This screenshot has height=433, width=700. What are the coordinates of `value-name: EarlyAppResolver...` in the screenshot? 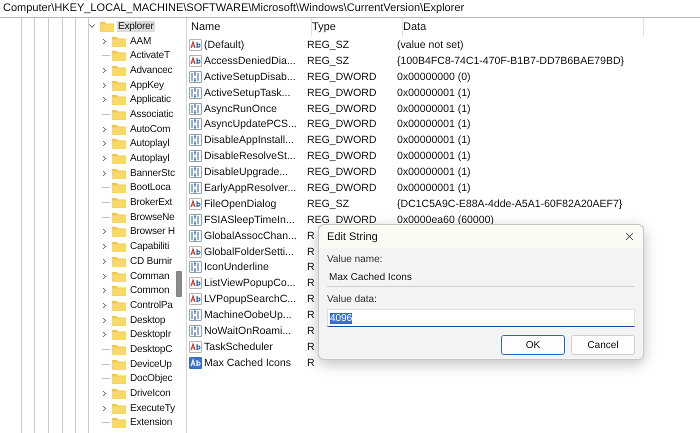 It's located at (250, 188).